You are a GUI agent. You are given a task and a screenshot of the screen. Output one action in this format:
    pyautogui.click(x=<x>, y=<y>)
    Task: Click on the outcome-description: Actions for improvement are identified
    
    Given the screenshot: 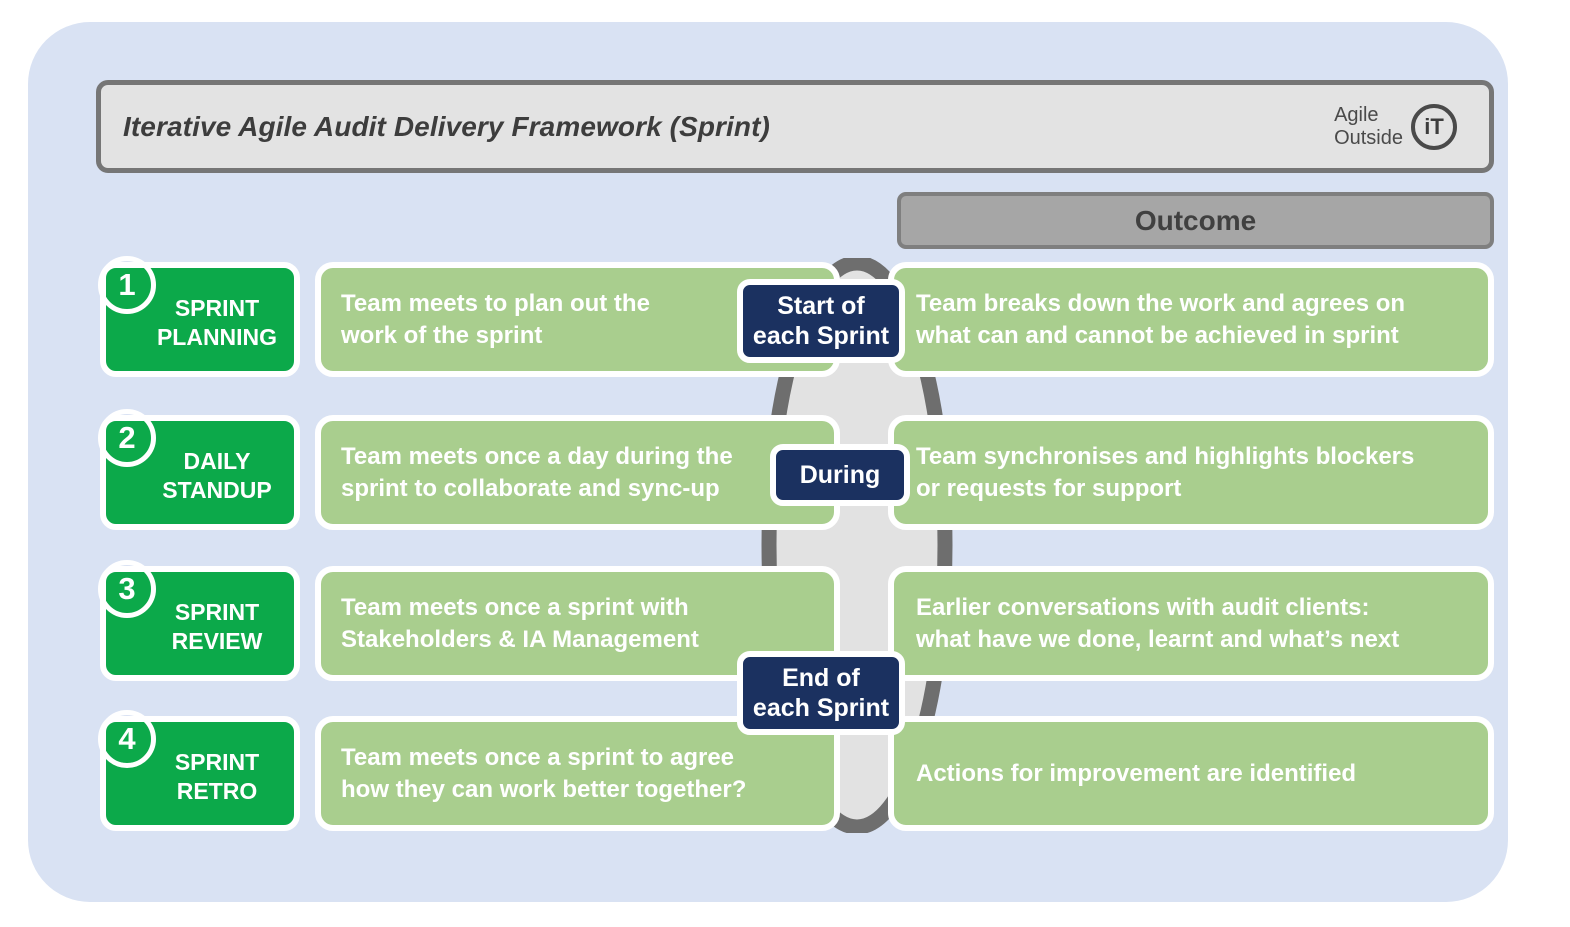 What is the action you would take?
    pyautogui.click(x=1191, y=773)
    